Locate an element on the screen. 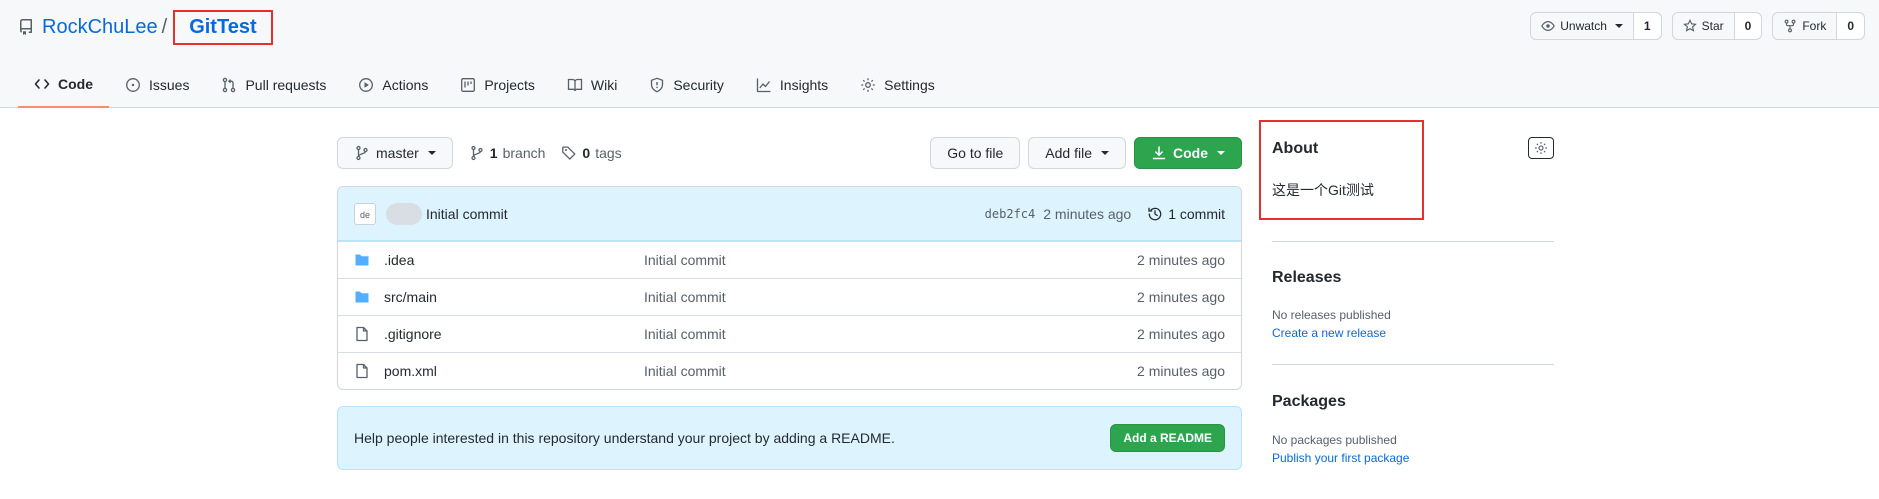 The width and height of the screenshot is (1879, 499). about-settings-button is located at coordinates (1541, 148).